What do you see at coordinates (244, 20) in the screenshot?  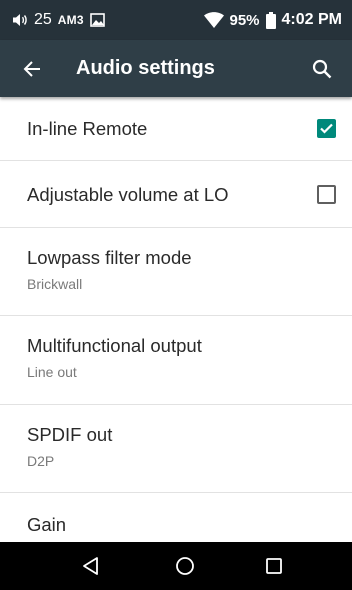 I see `battery-percent: 95%` at bounding box center [244, 20].